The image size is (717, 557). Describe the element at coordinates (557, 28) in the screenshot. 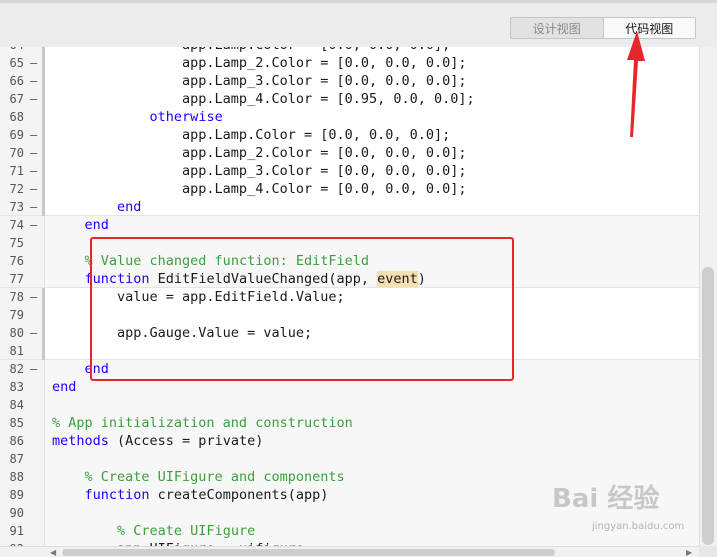

I see `design-view-tab: 设计视图` at that location.